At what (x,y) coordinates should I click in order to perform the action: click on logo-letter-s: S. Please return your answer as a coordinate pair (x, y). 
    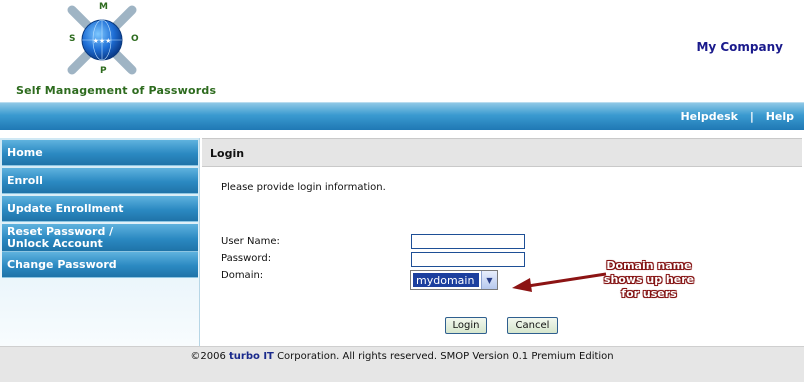
    Looking at the image, I should click on (72, 39).